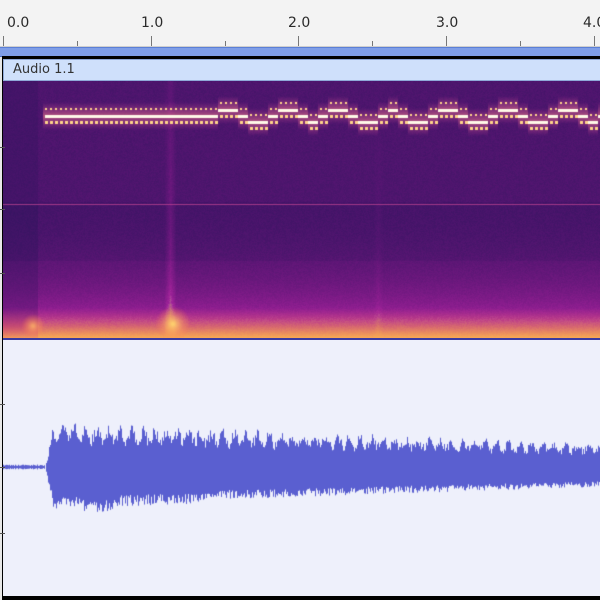 The width and height of the screenshot is (600, 600). I want to click on timeline-ruler: 0.0 1.0 2.0 3.0 4.0, so click(300, 23).